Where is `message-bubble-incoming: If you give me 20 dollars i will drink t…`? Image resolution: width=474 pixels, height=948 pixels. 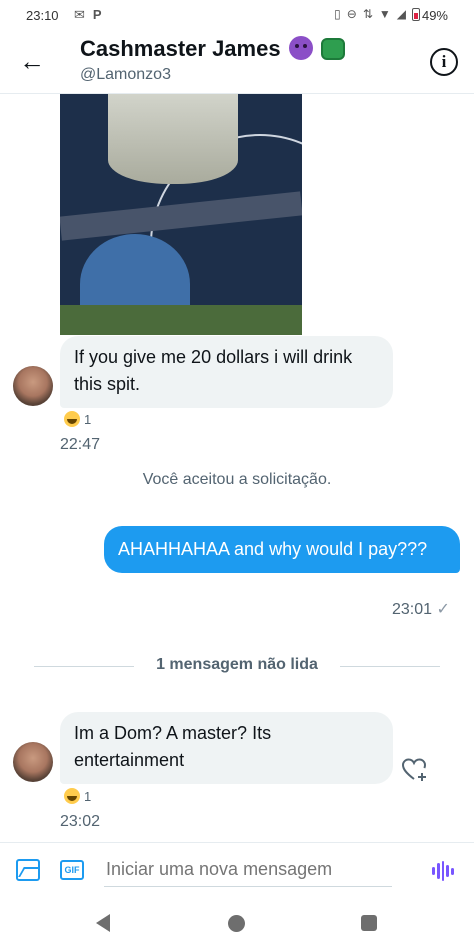
message-bubble-incoming: If you give me 20 dollars i will drink t… is located at coordinates (226, 372).